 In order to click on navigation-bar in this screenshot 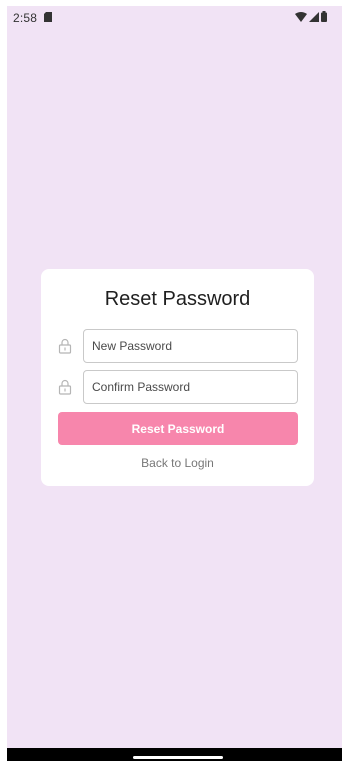, I will do `click(174, 754)`.